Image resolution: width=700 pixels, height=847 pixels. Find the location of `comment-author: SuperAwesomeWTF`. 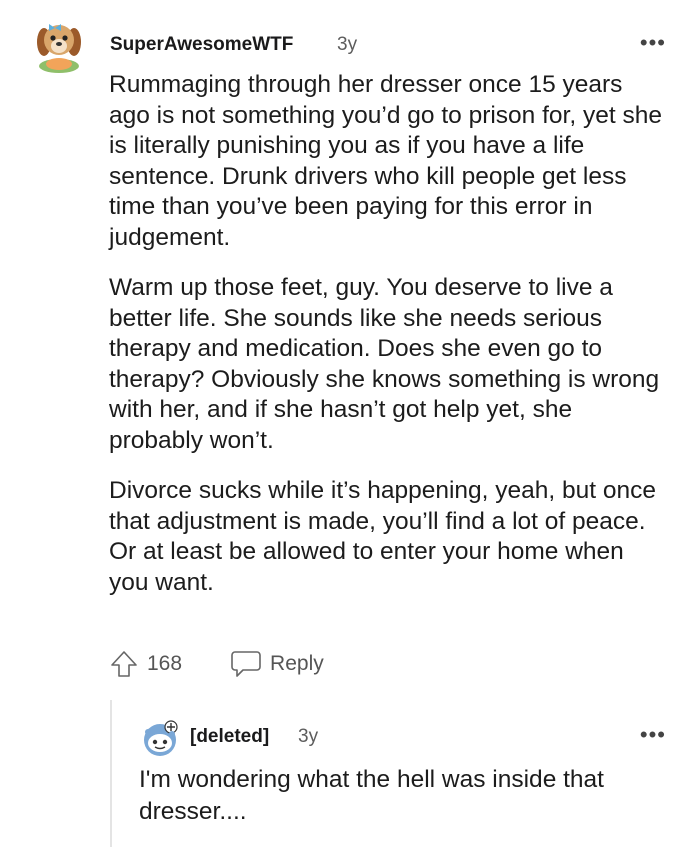

comment-author: SuperAwesomeWTF is located at coordinates (201, 45).